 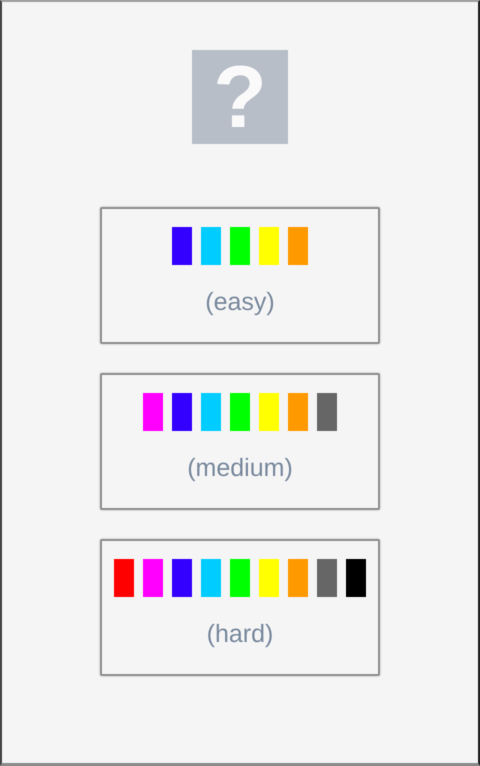 What do you see at coordinates (240, 441) in the screenshot?
I see `difficulty-button: (medium)` at bounding box center [240, 441].